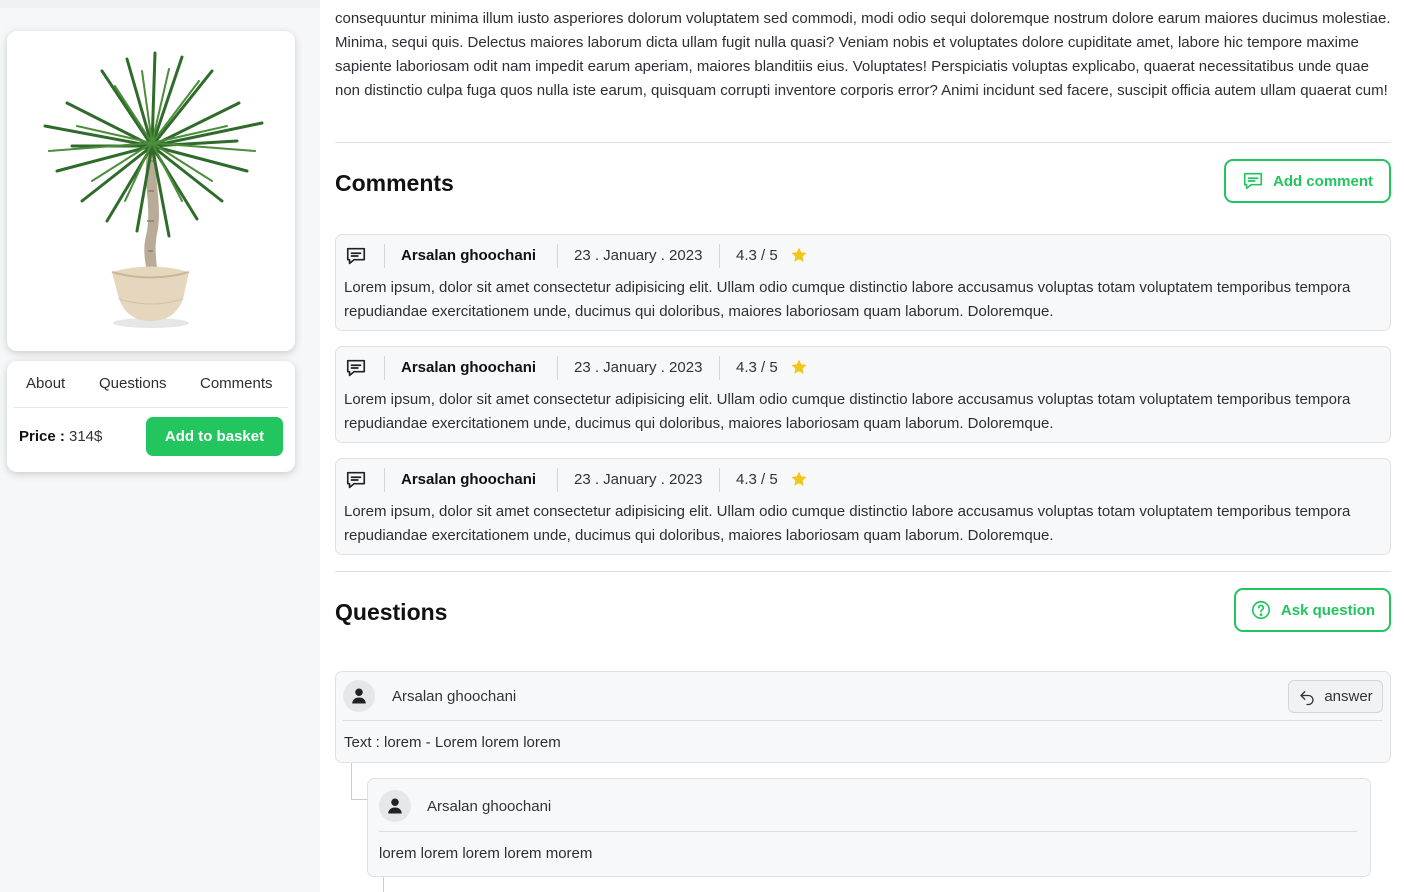 Image resolution: width=1404 pixels, height=892 pixels. What do you see at coordinates (160, 4) in the screenshot?
I see `sidebar-top-strip` at bounding box center [160, 4].